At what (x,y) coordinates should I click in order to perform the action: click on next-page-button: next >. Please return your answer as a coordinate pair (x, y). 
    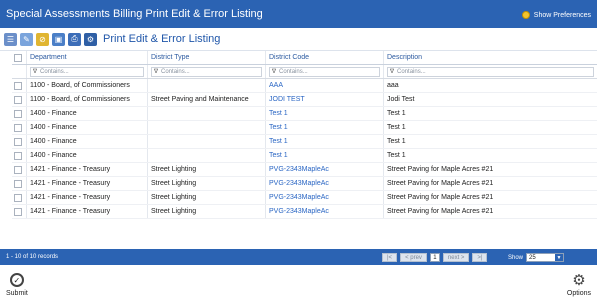
    Looking at the image, I should click on (456, 257).